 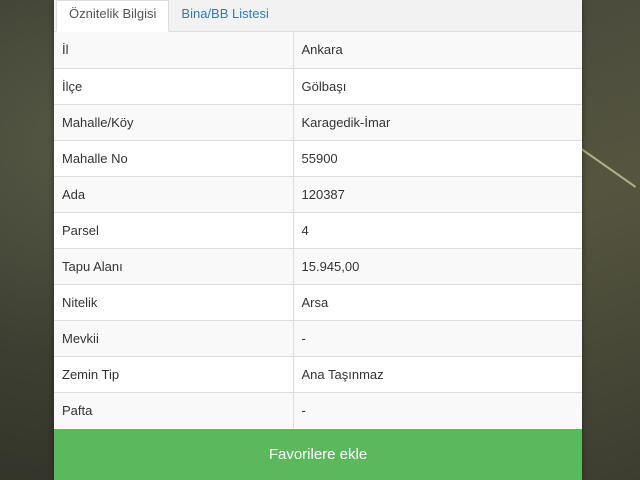 What do you see at coordinates (174, 337) in the screenshot?
I see `row-key: Mevkii` at bounding box center [174, 337].